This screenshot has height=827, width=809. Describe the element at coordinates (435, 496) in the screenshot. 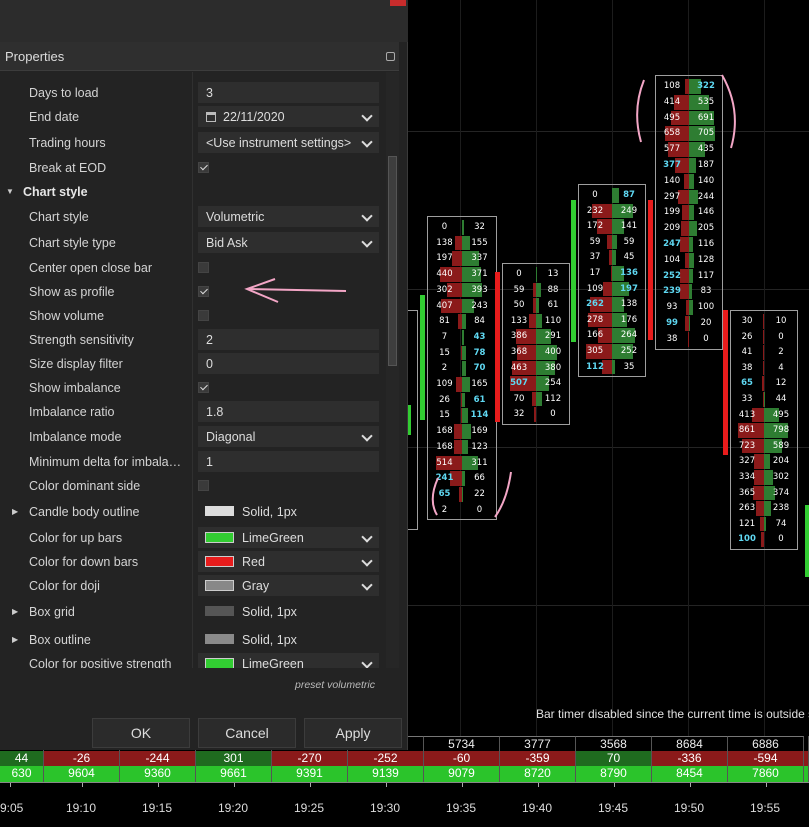

I see `annotation-bracket-left` at that location.